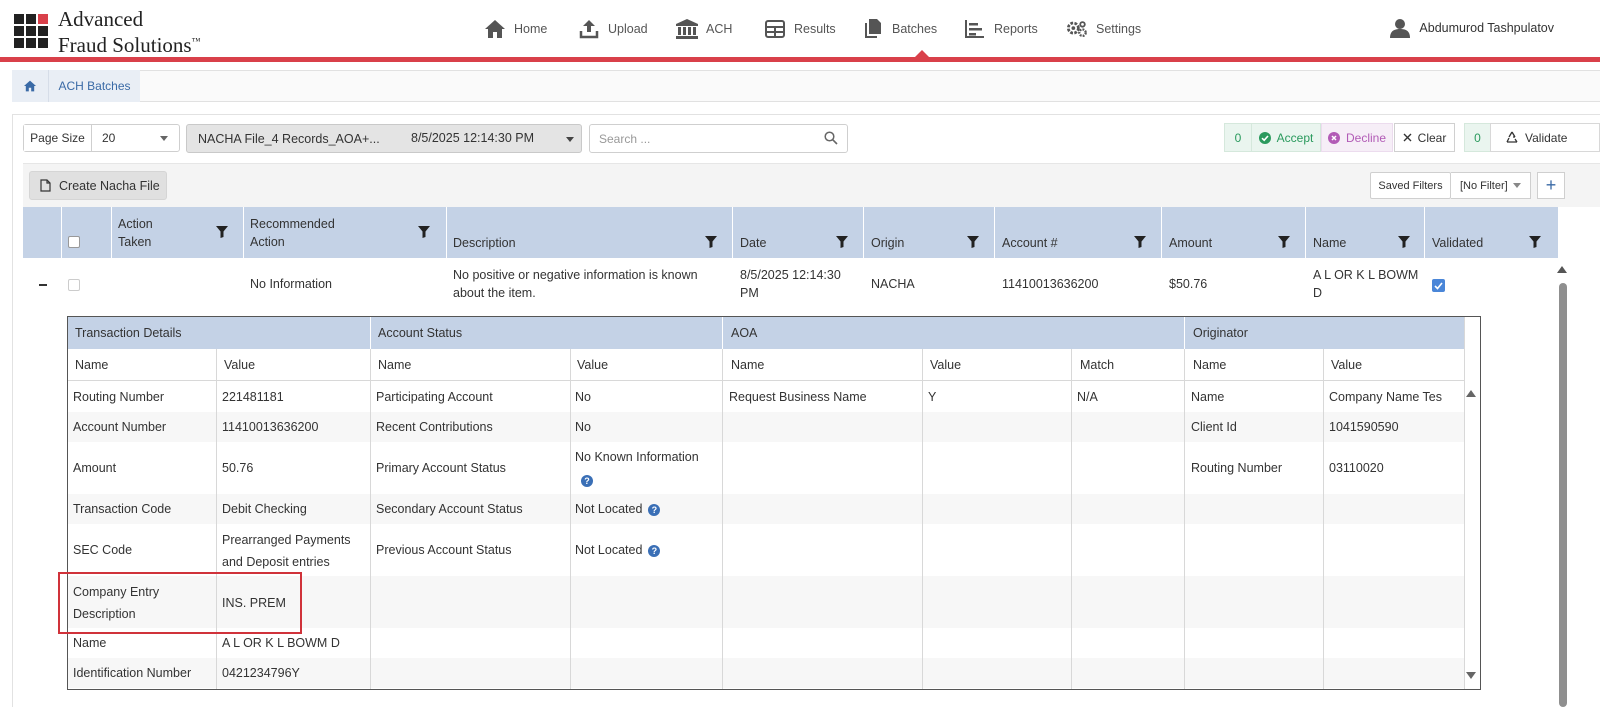  Describe the element at coordinates (441, 468) in the screenshot. I see `acct-name: Primary Account Status` at that location.